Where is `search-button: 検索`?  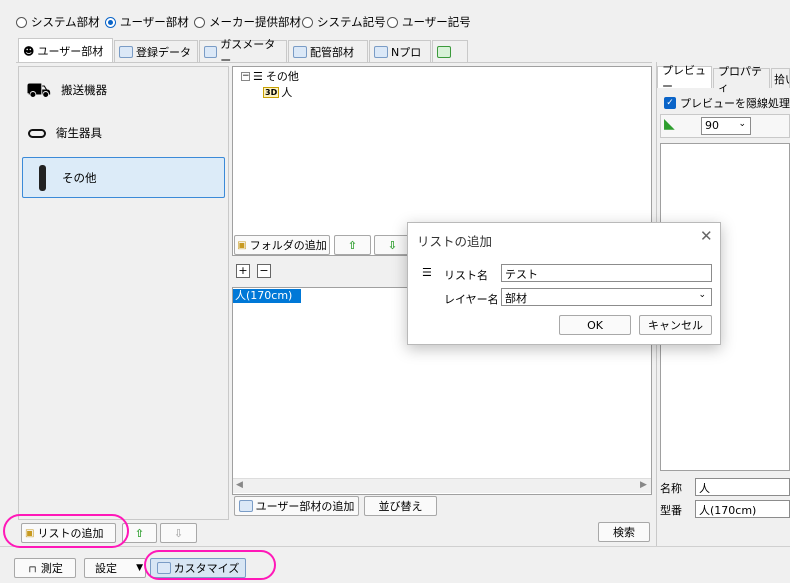 search-button: 検索 is located at coordinates (624, 532).